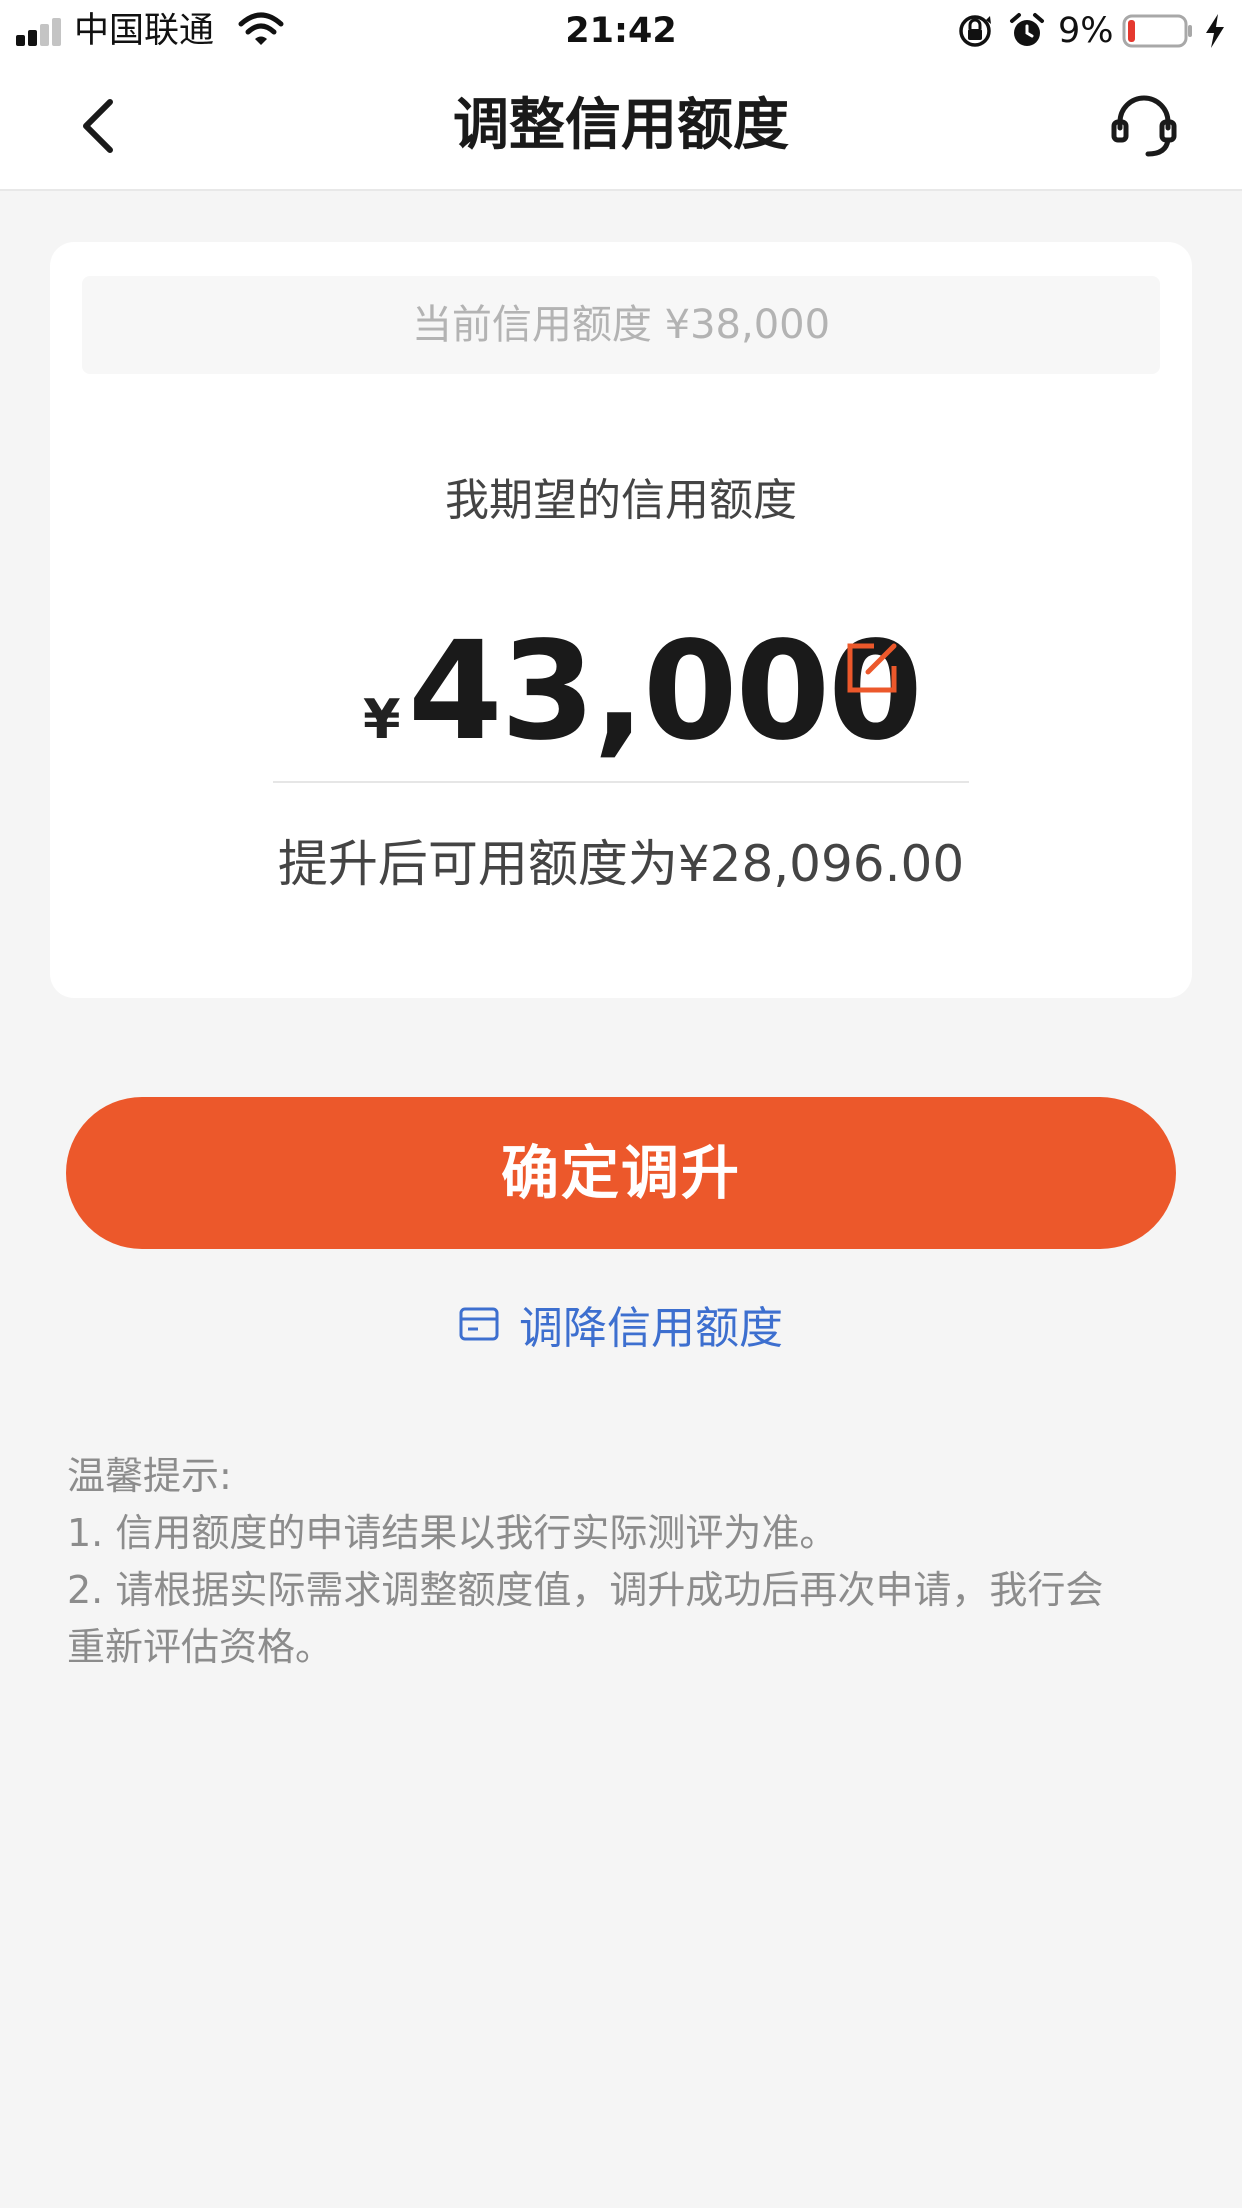  What do you see at coordinates (479, 1324) in the screenshot?
I see `card-icon` at bounding box center [479, 1324].